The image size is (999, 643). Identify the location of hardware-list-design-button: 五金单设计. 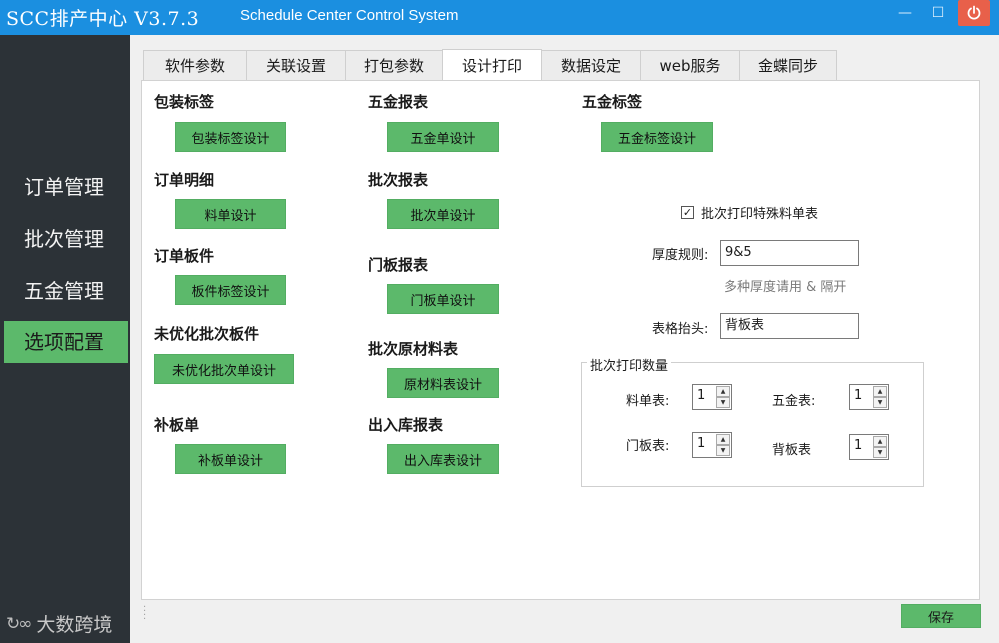
(443, 137).